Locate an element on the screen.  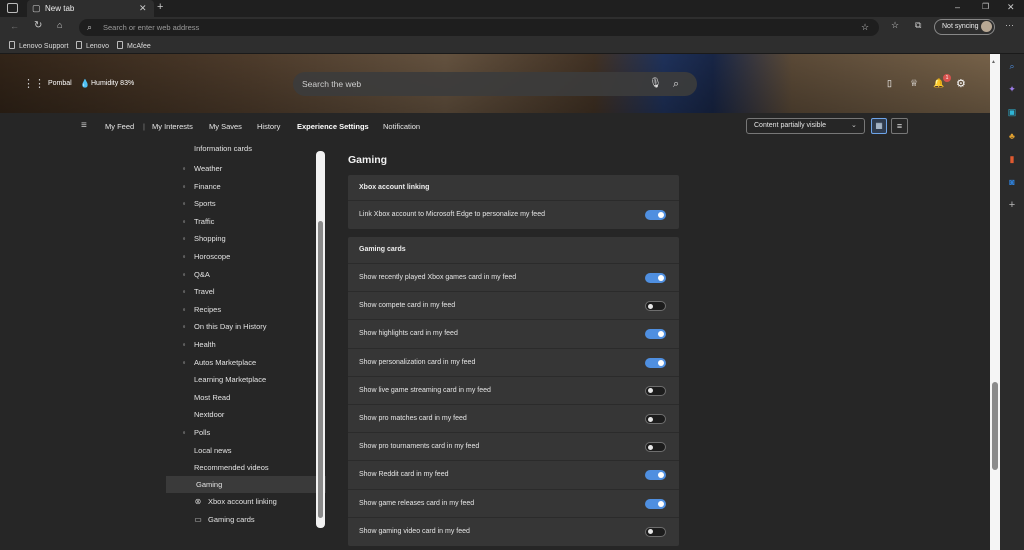
nav-history: History is located at coordinates (268, 126).